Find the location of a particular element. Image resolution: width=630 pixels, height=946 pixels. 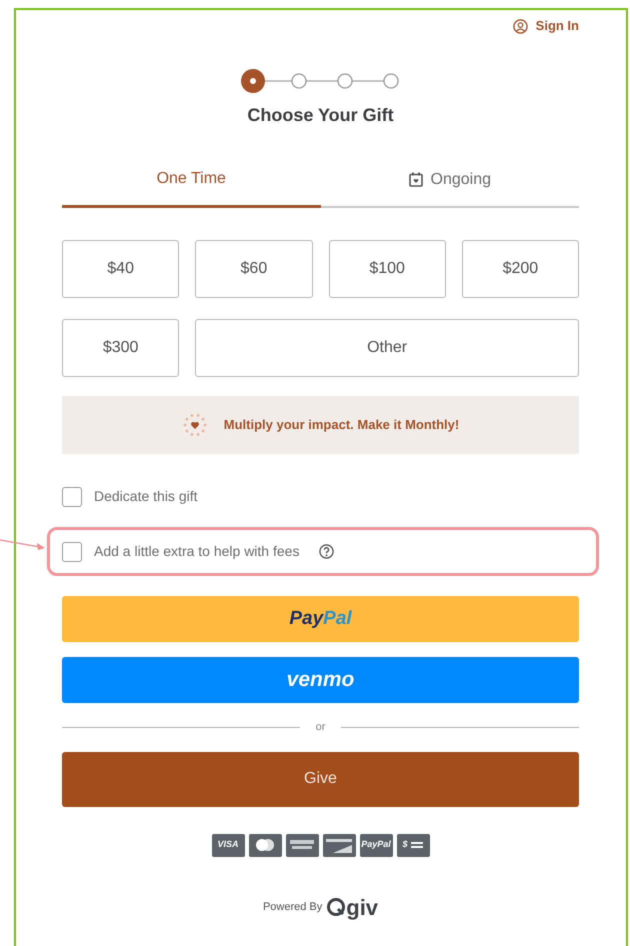

user-icon is located at coordinates (520, 26).